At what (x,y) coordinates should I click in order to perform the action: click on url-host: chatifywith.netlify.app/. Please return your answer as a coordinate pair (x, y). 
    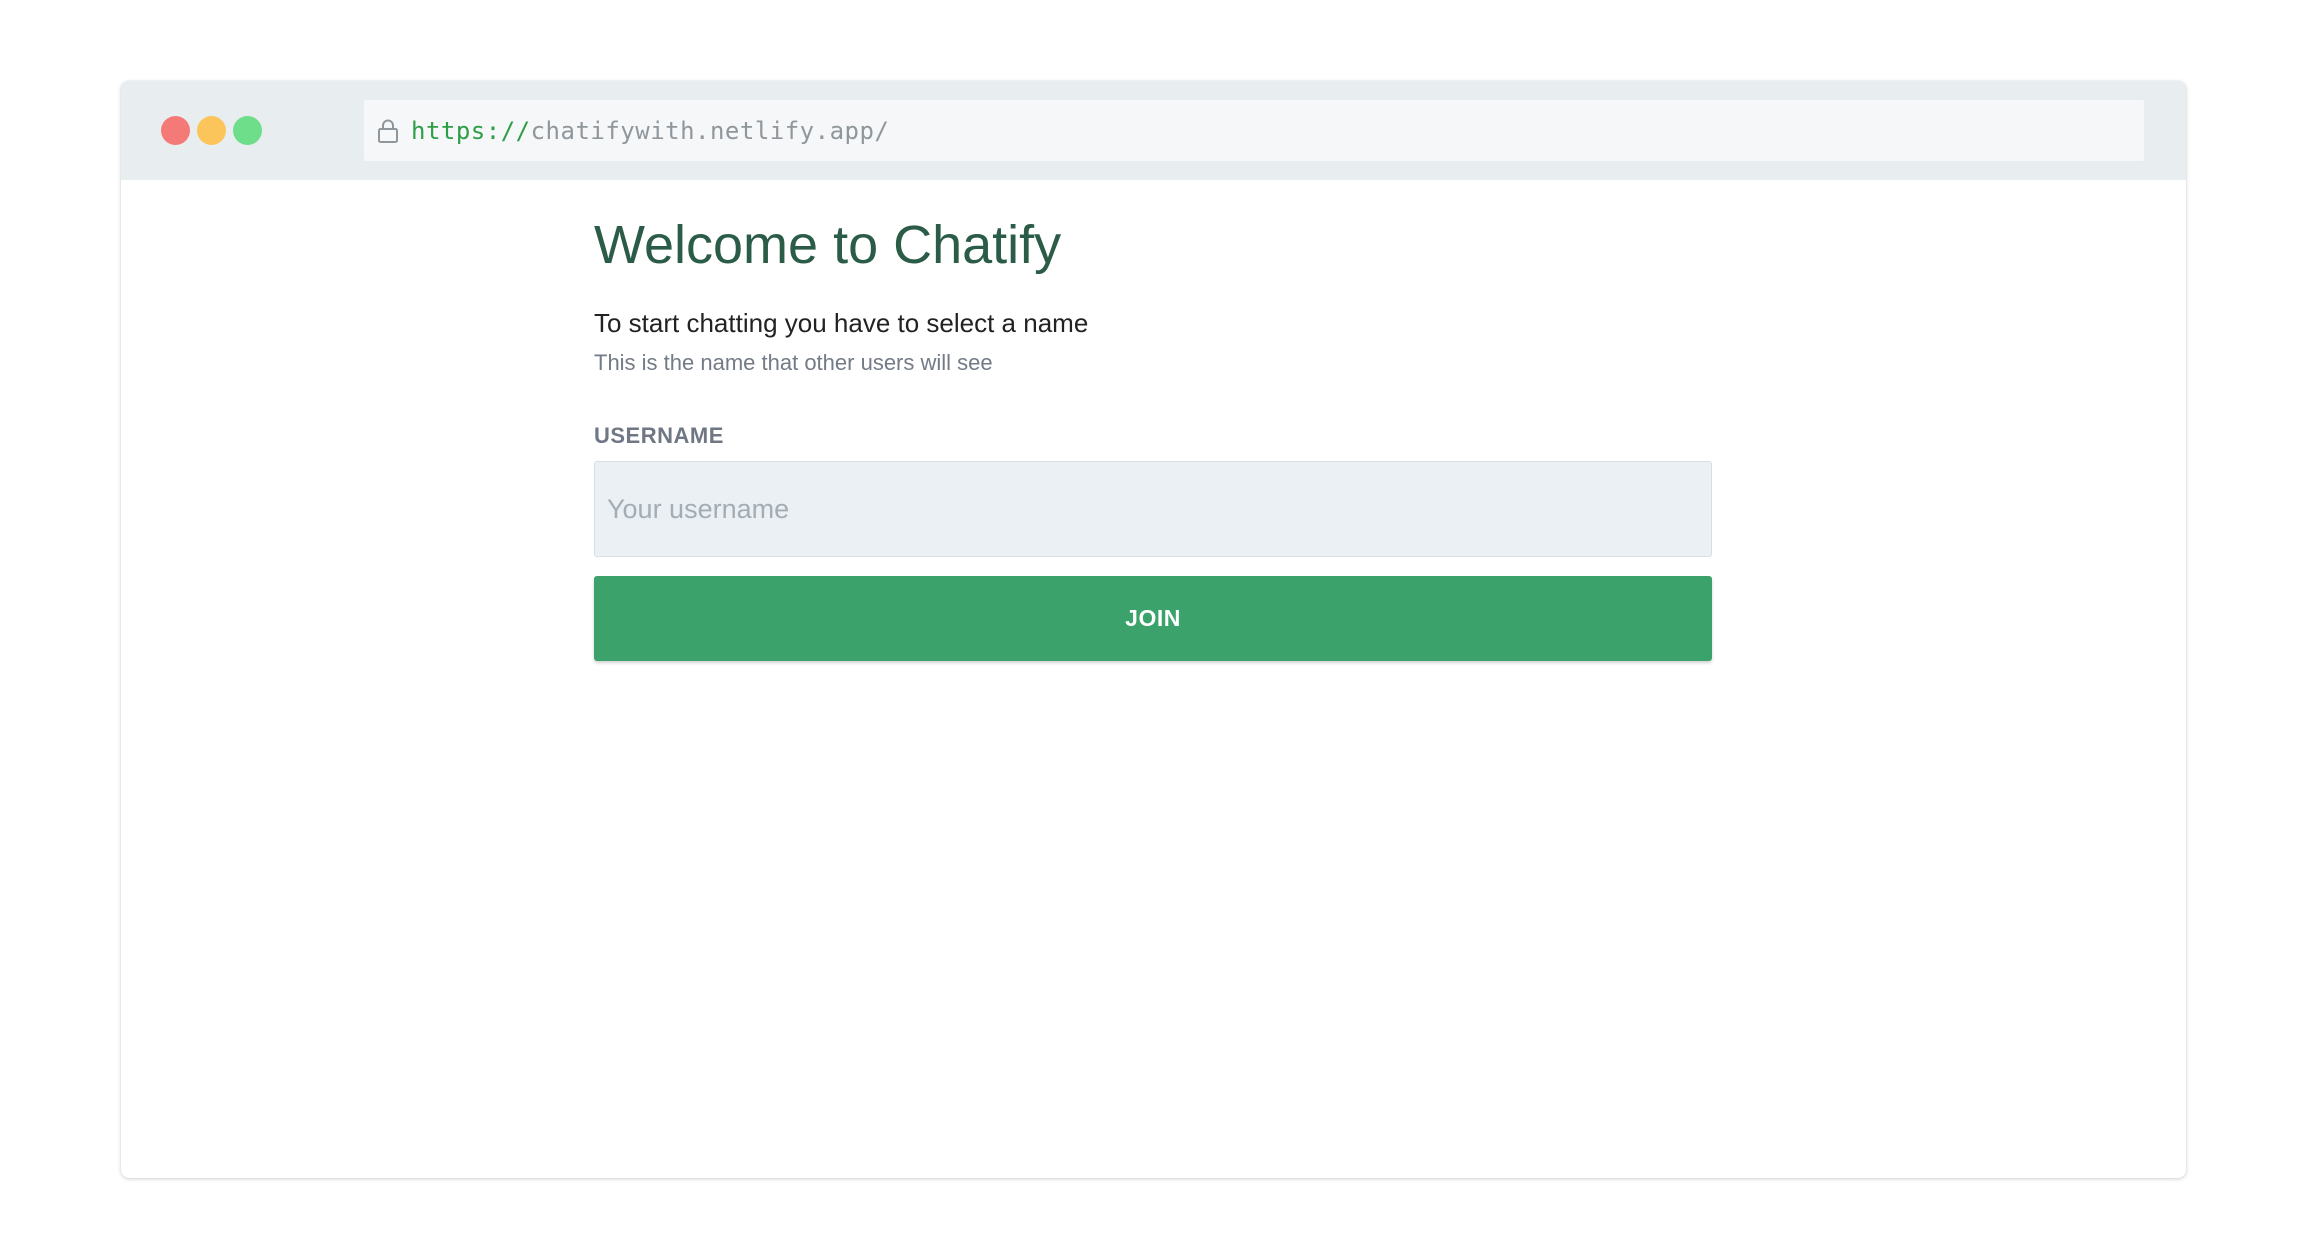
    Looking at the image, I should click on (710, 130).